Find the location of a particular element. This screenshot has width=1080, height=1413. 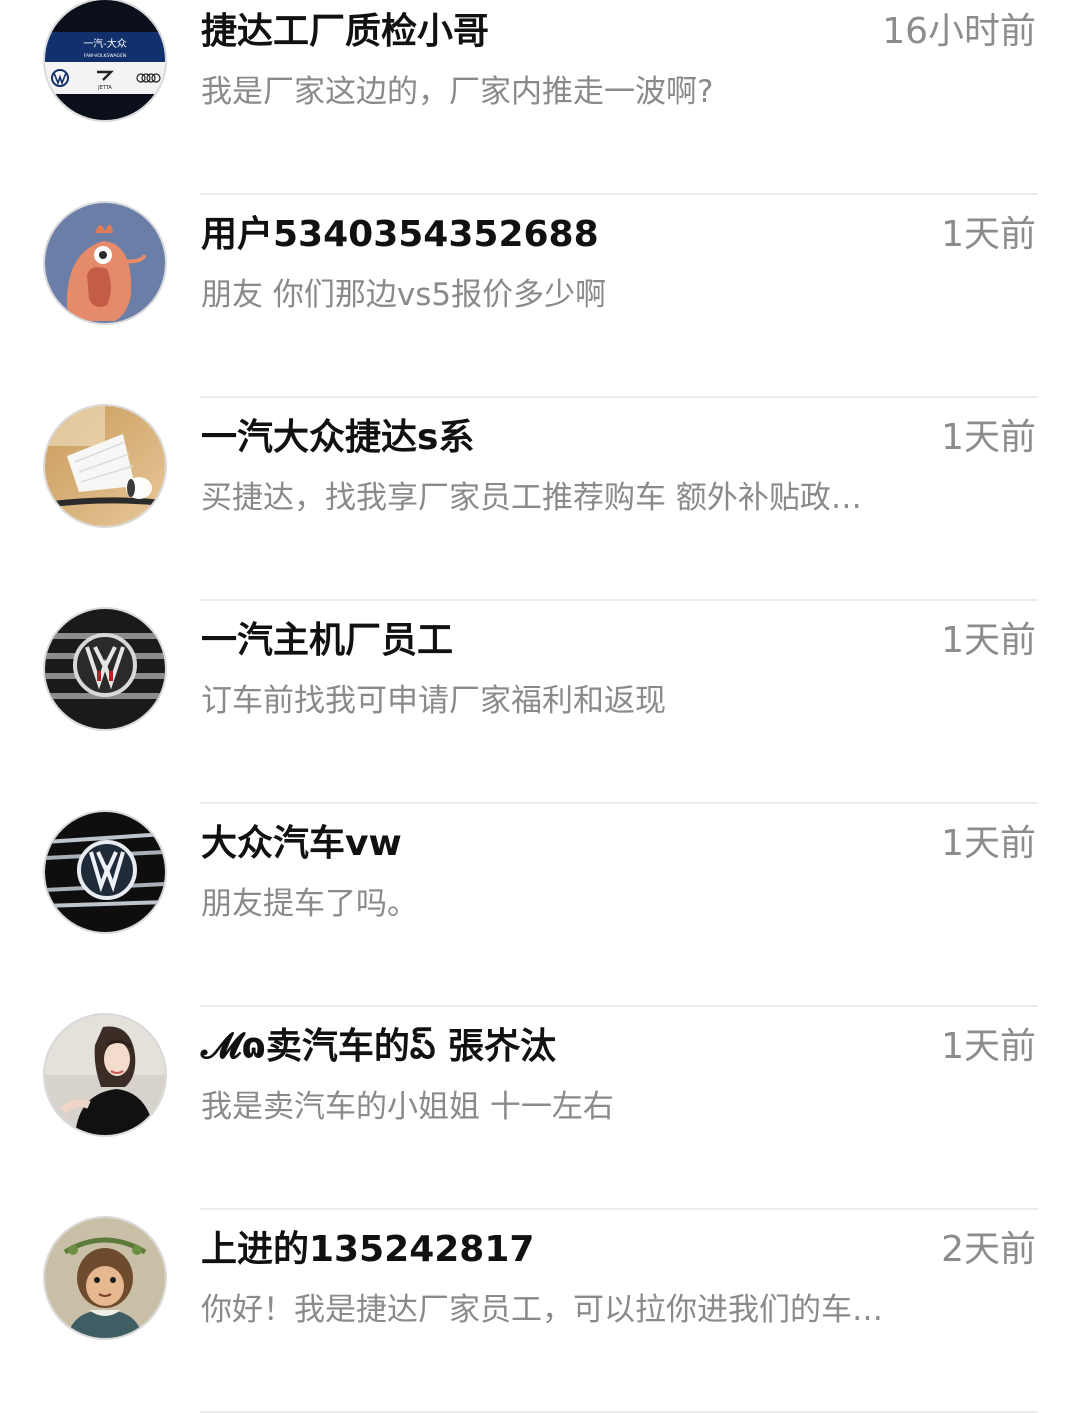

conversation-time: 2天前 is located at coordinates (988, 1249).